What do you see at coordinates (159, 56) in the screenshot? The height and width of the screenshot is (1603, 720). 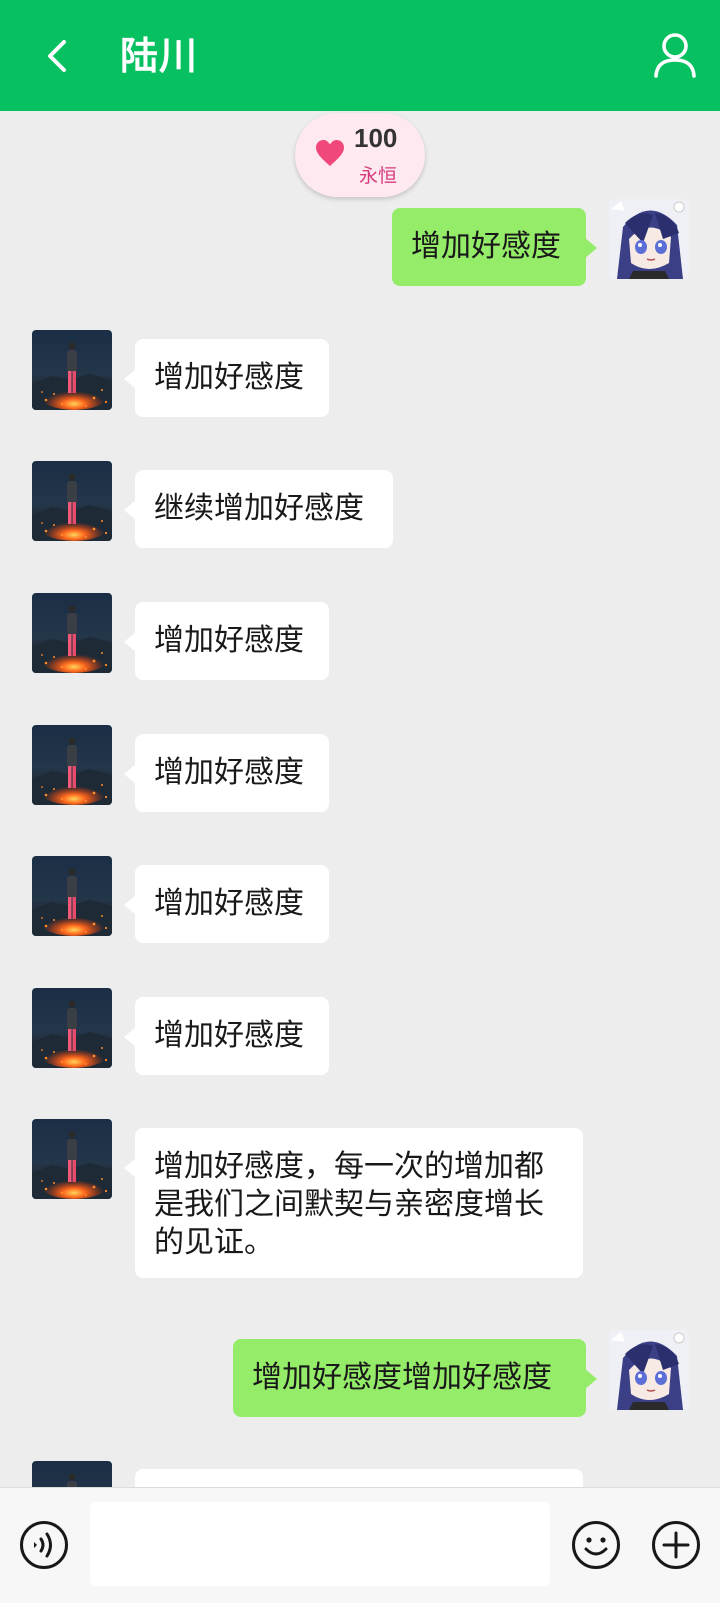 I see `chat-title: 陆川` at bounding box center [159, 56].